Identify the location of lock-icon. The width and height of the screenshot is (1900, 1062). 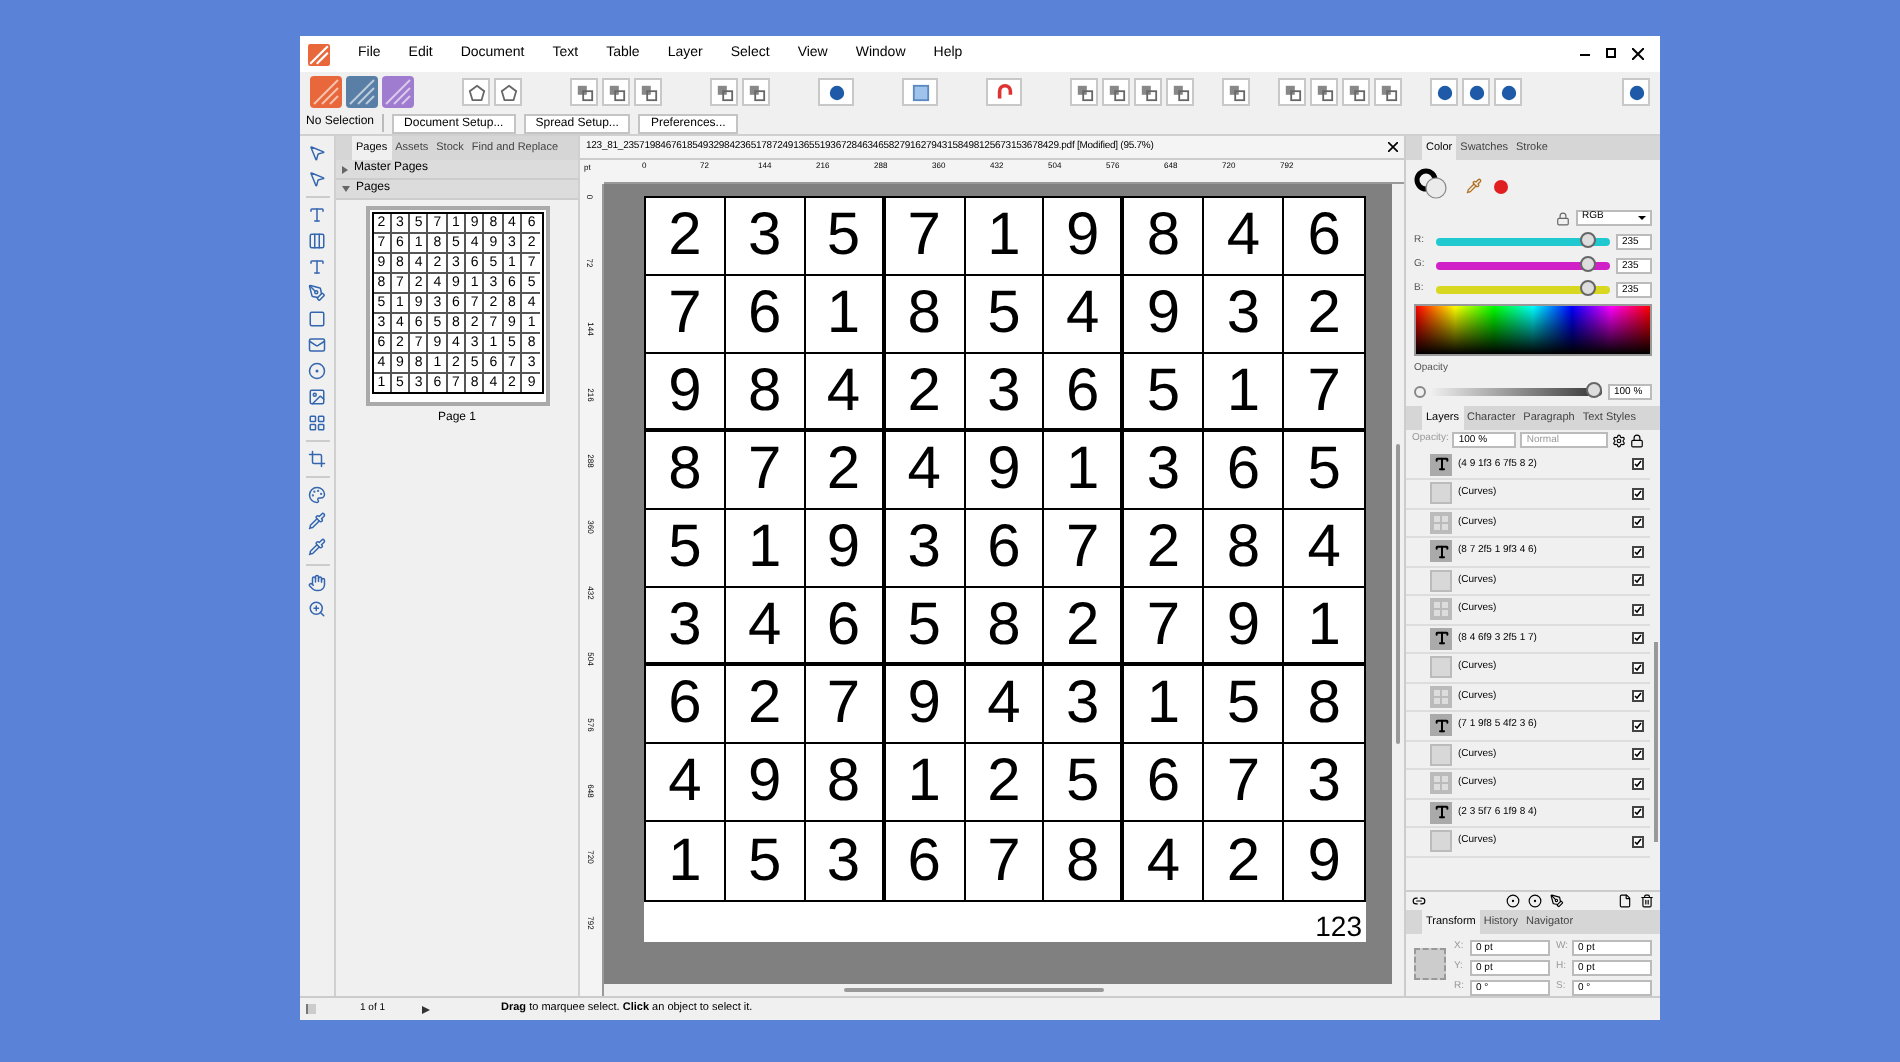
(1637, 440).